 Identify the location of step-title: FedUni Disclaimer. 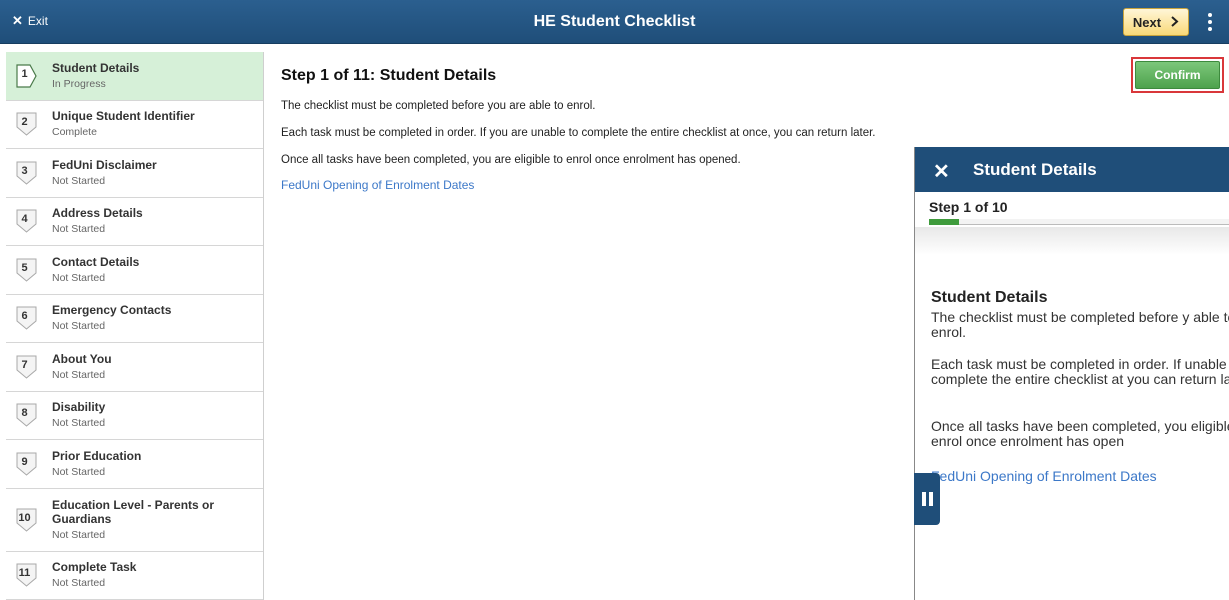
(104, 164).